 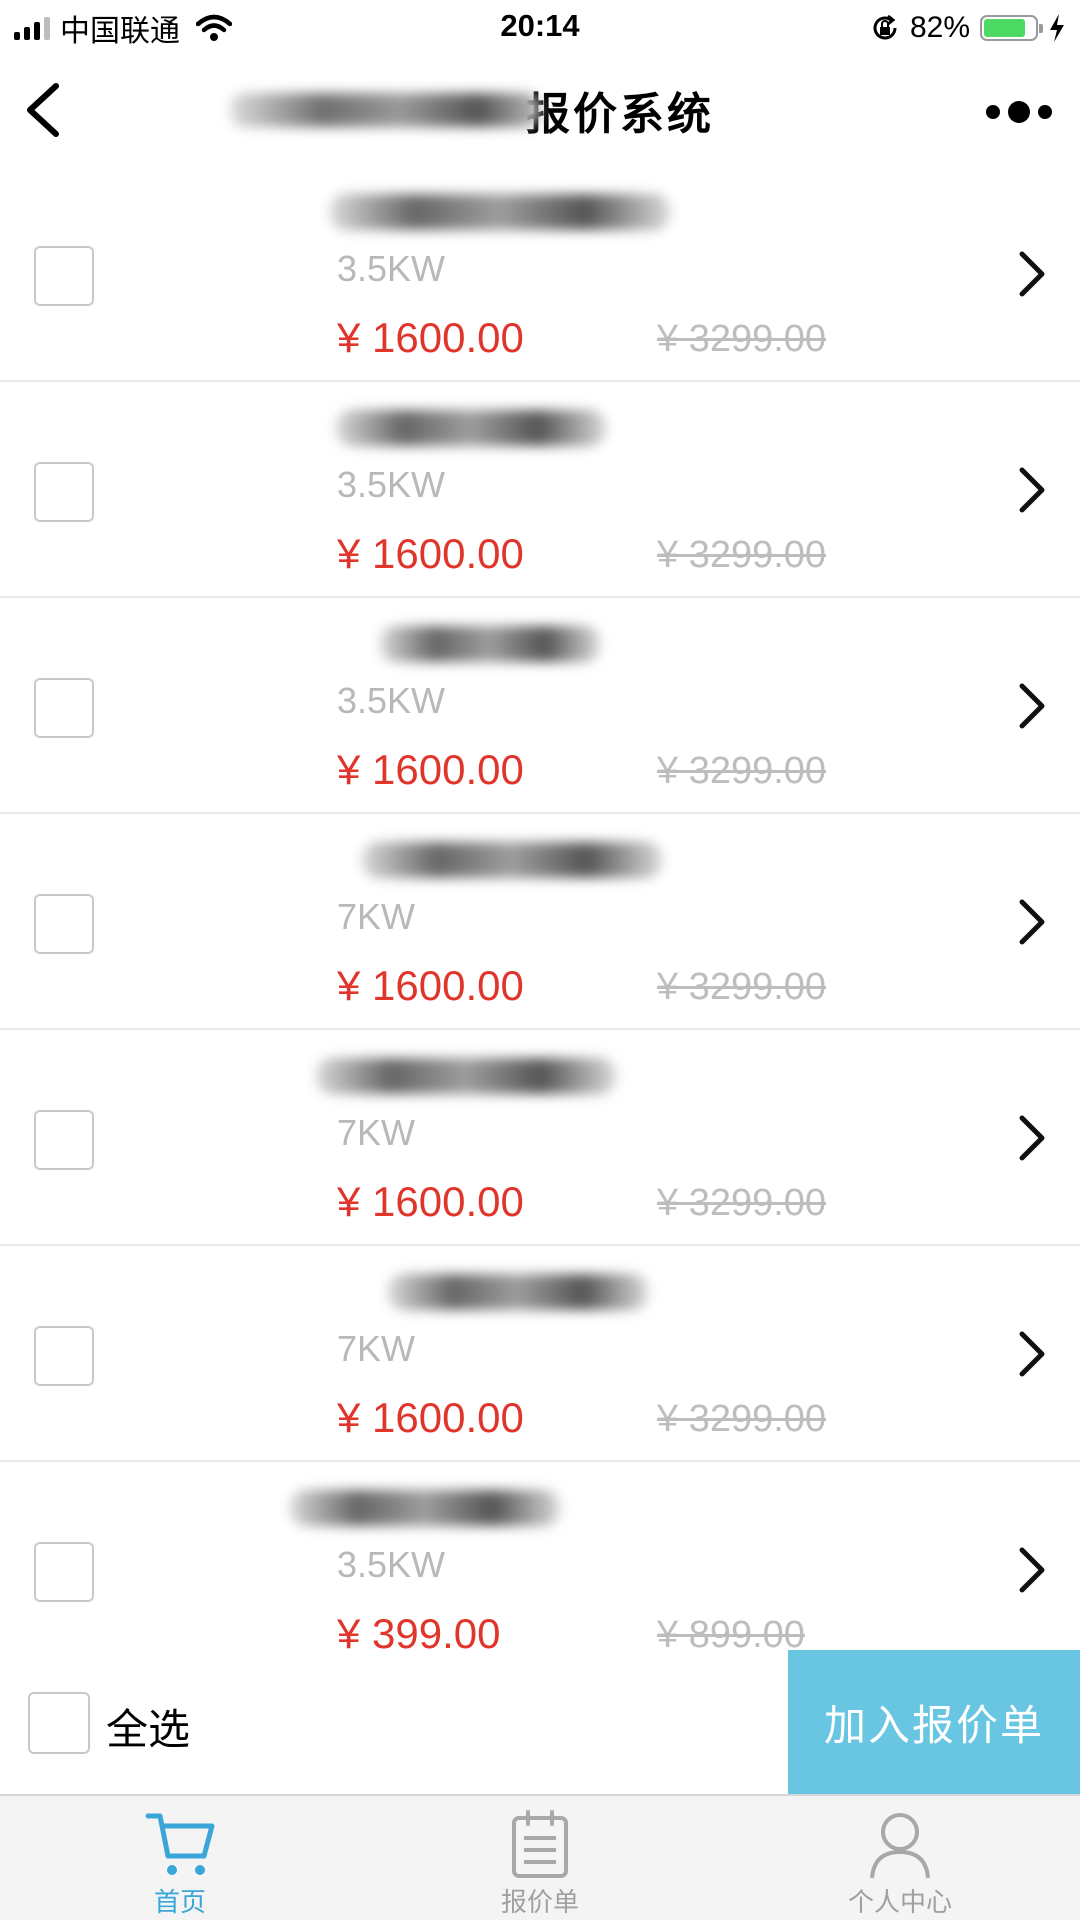 What do you see at coordinates (45, 110) in the screenshot?
I see `chevron-left-icon` at bounding box center [45, 110].